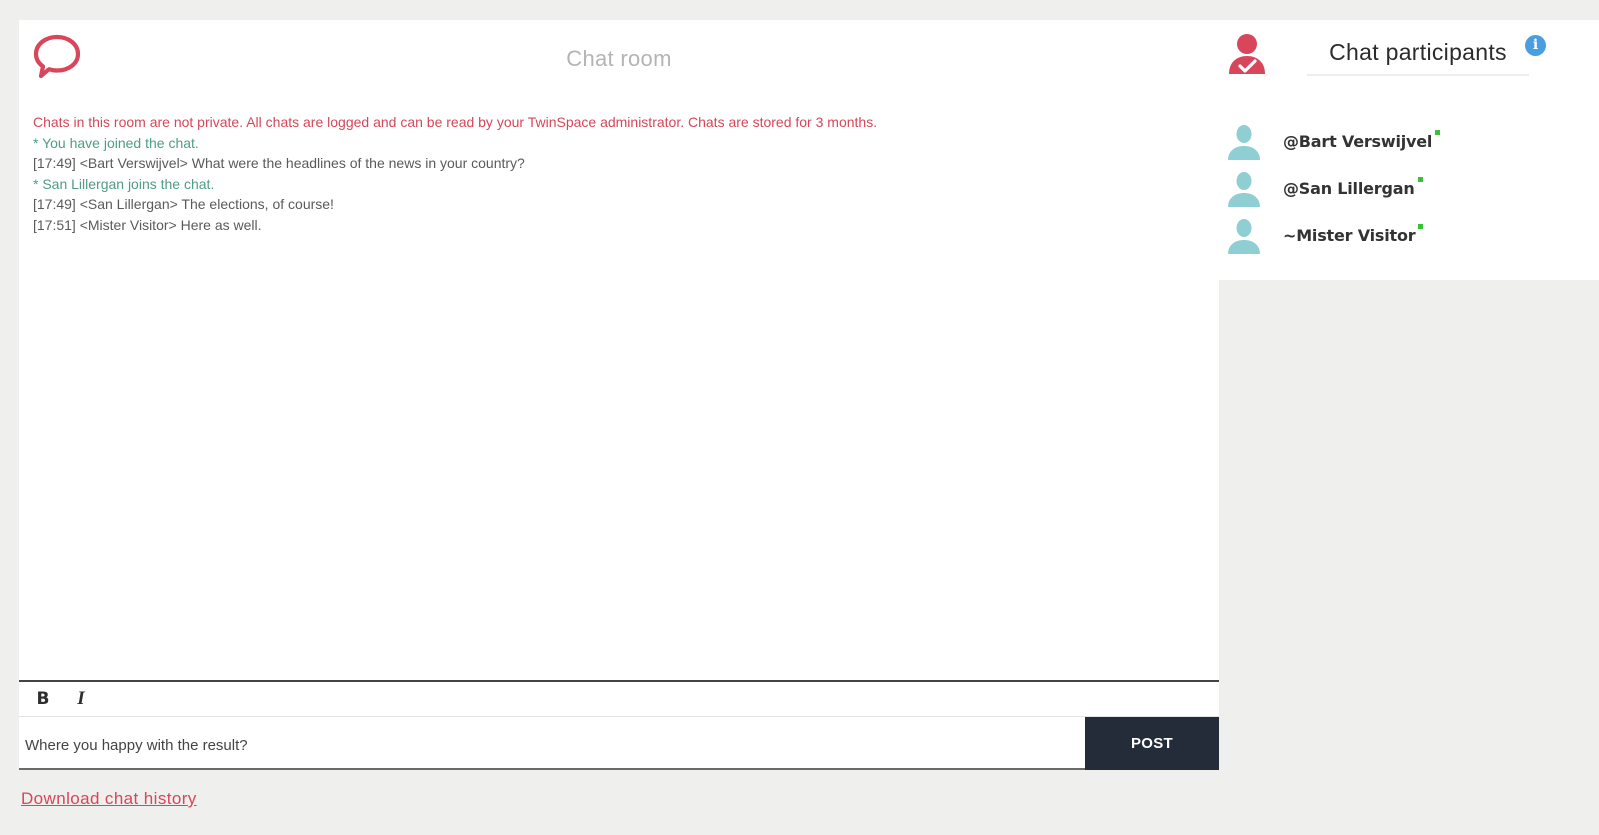  Describe the element at coordinates (124, 183) in the screenshot. I see `chat-message: * San Lillergan joins the chat.` at that location.